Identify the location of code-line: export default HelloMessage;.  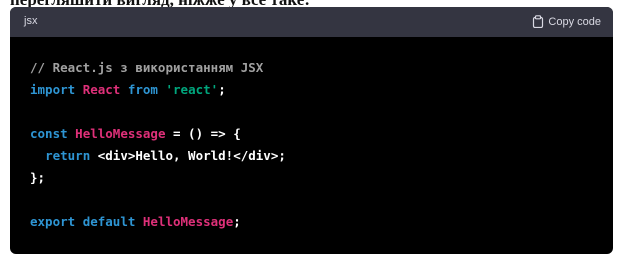
(158, 222).